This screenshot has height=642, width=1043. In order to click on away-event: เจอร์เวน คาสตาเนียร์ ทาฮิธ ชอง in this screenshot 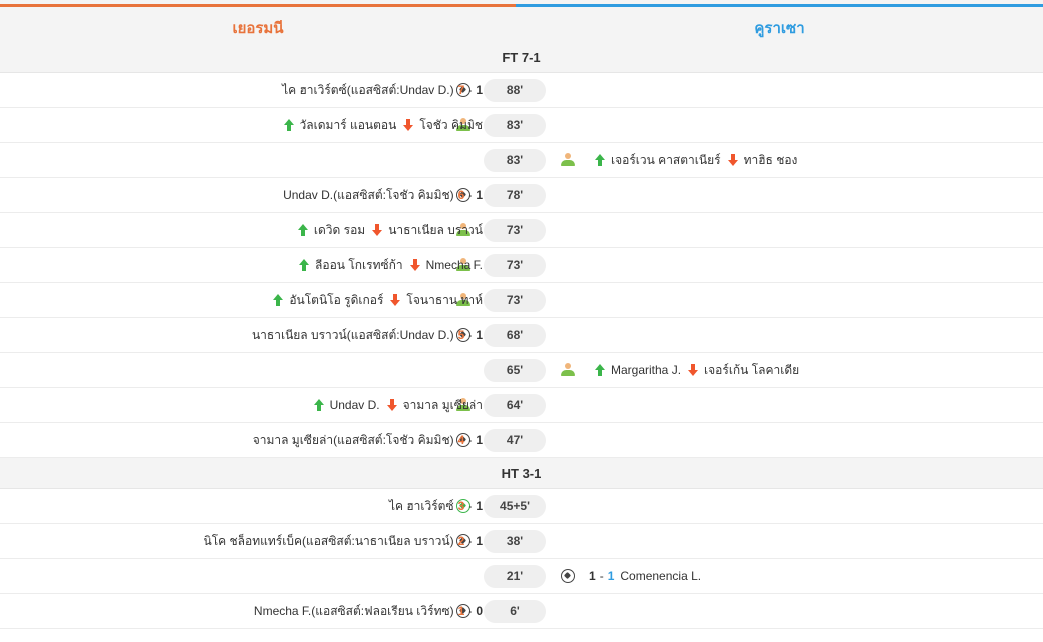, I will do `click(676, 160)`.